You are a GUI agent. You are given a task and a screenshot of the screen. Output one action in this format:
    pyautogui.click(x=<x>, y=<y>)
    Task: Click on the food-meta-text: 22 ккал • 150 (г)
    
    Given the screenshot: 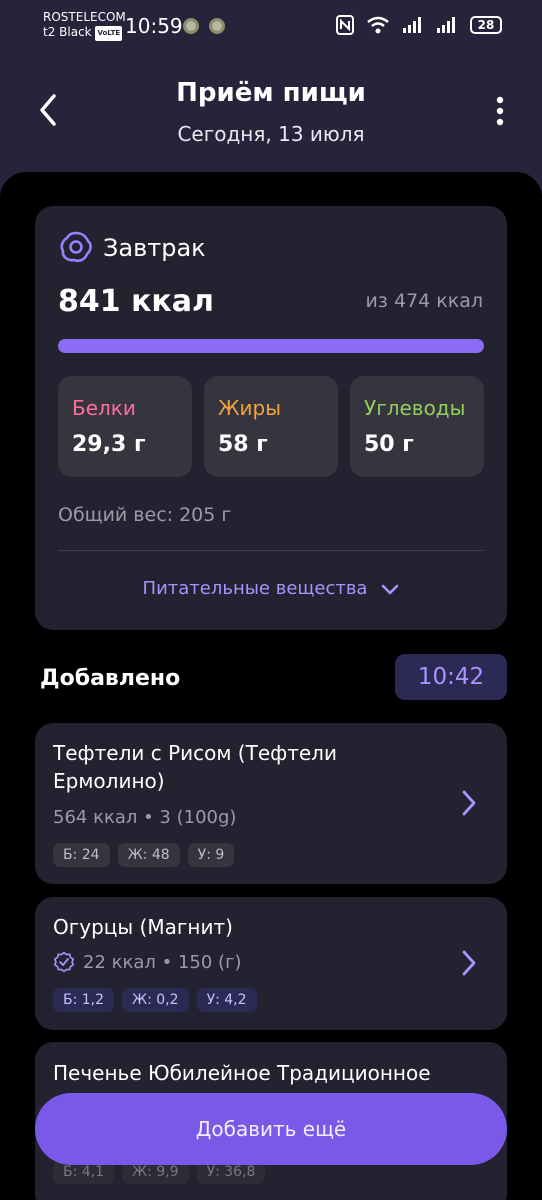 What is the action you would take?
    pyautogui.click(x=162, y=962)
    